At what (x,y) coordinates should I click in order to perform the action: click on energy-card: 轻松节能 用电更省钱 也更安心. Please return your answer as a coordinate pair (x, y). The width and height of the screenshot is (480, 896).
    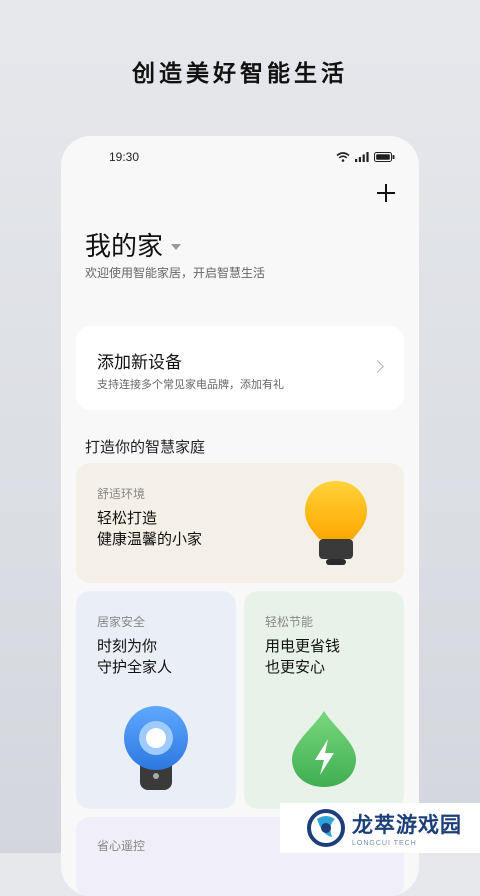
    Looking at the image, I should click on (324, 700).